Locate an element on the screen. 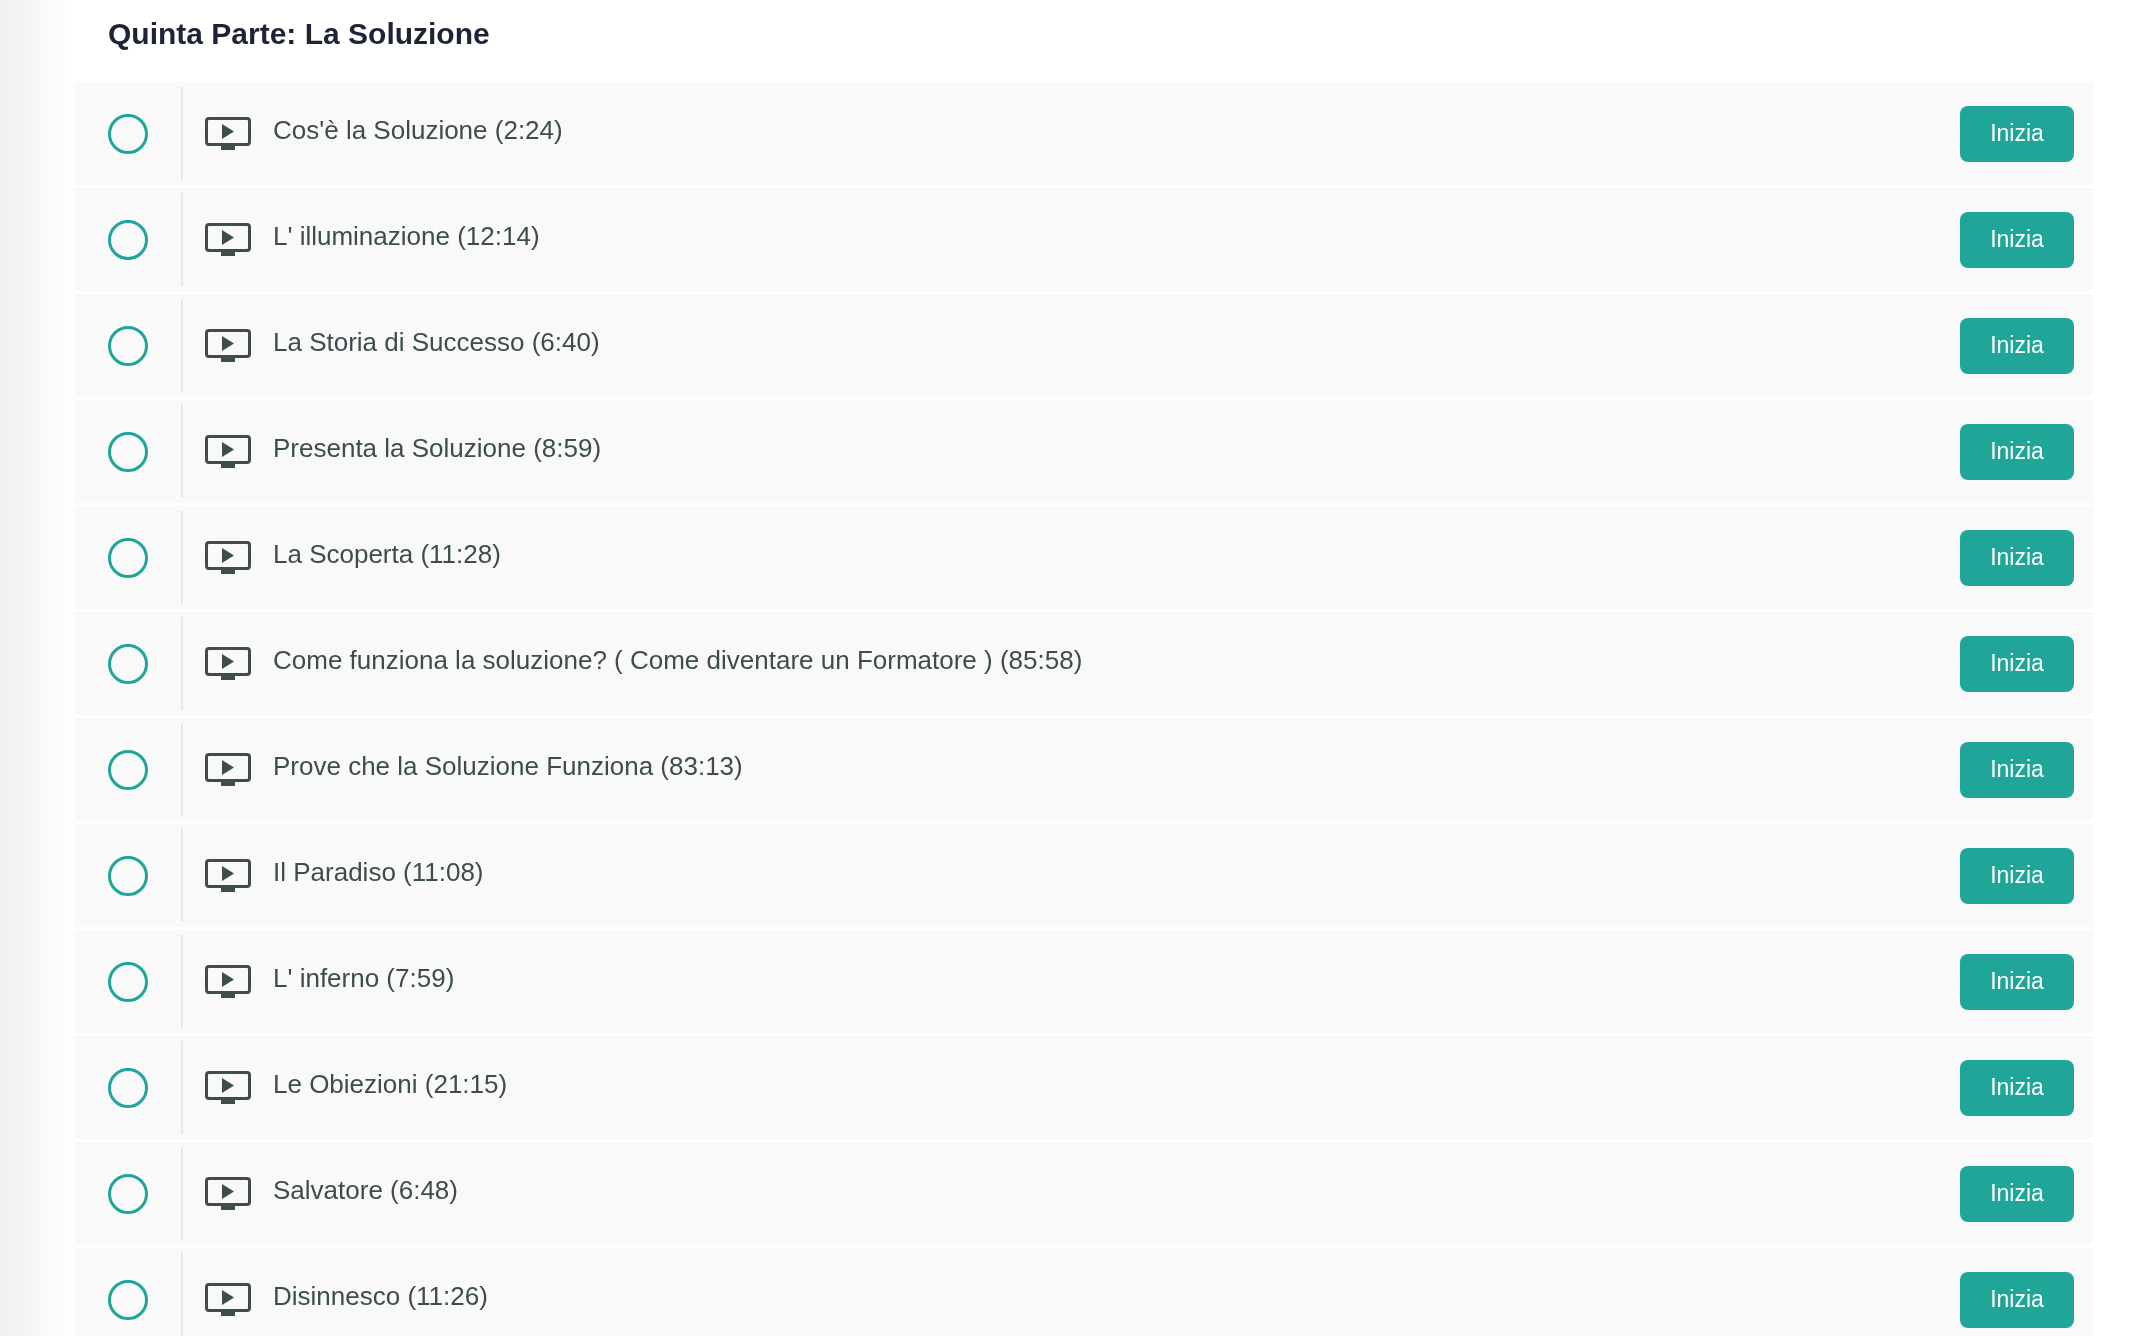 The height and width of the screenshot is (1336, 2148). lesson-title: Prove che la Soluzione Funziona (83:13) is located at coordinates (1116, 769).